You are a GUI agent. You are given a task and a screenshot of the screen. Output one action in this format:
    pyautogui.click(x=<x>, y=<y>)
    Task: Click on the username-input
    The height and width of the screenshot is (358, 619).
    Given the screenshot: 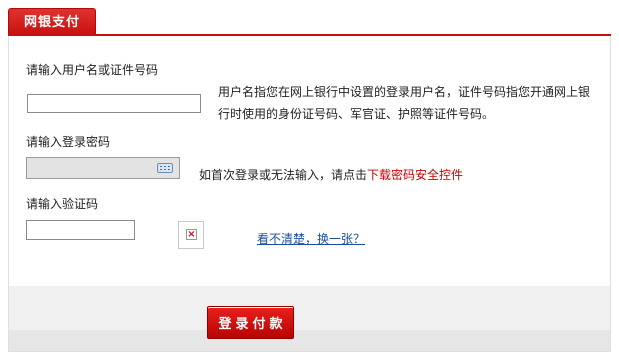 What is the action you would take?
    pyautogui.click(x=114, y=103)
    